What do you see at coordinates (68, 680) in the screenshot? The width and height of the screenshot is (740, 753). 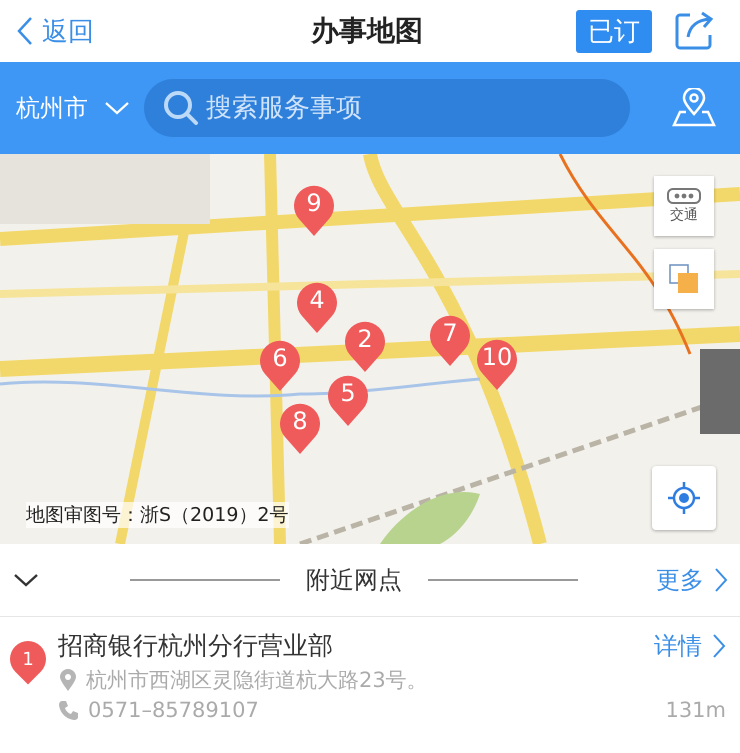 I see `location-pin-icon` at bounding box center [68, 680].